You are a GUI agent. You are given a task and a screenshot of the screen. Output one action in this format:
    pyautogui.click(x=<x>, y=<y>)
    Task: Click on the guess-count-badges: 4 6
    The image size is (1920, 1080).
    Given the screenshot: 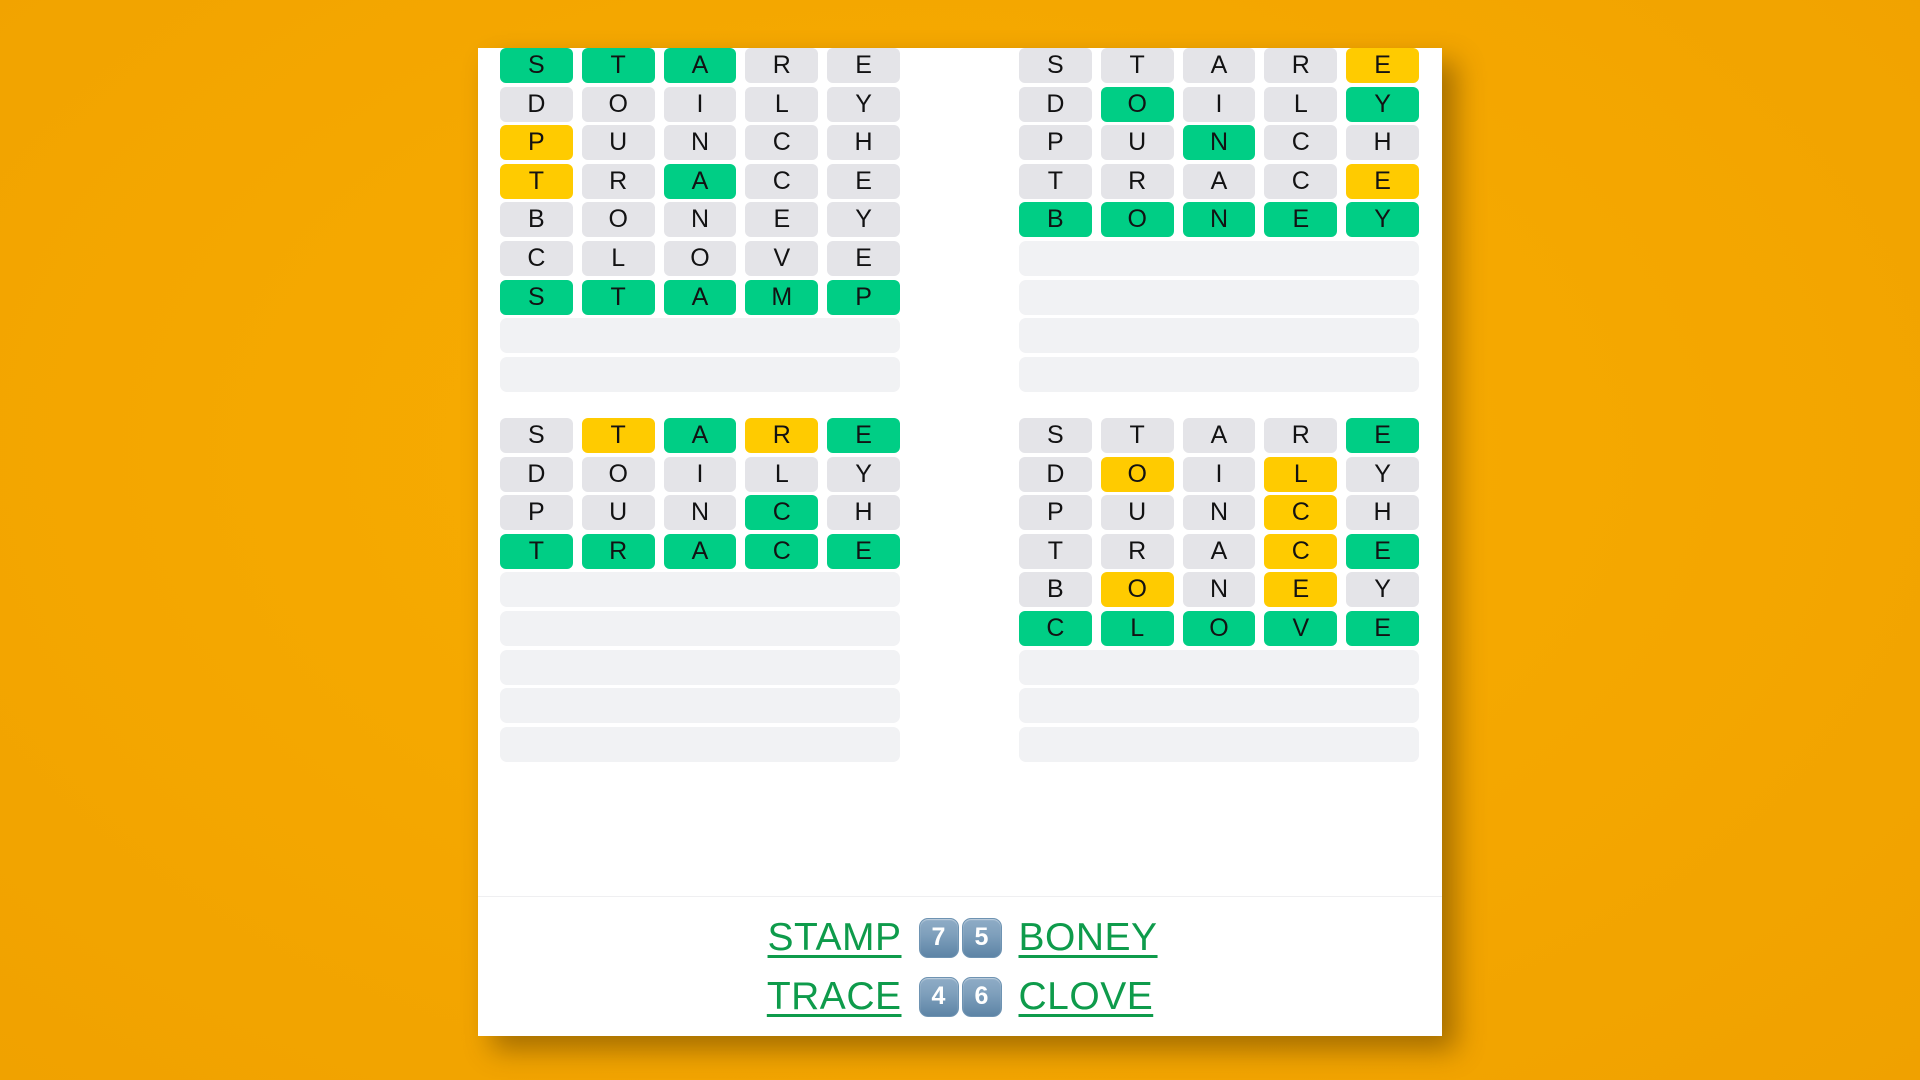 What is the action you would take?
    pyautogui.click(x=960, y=996)
    